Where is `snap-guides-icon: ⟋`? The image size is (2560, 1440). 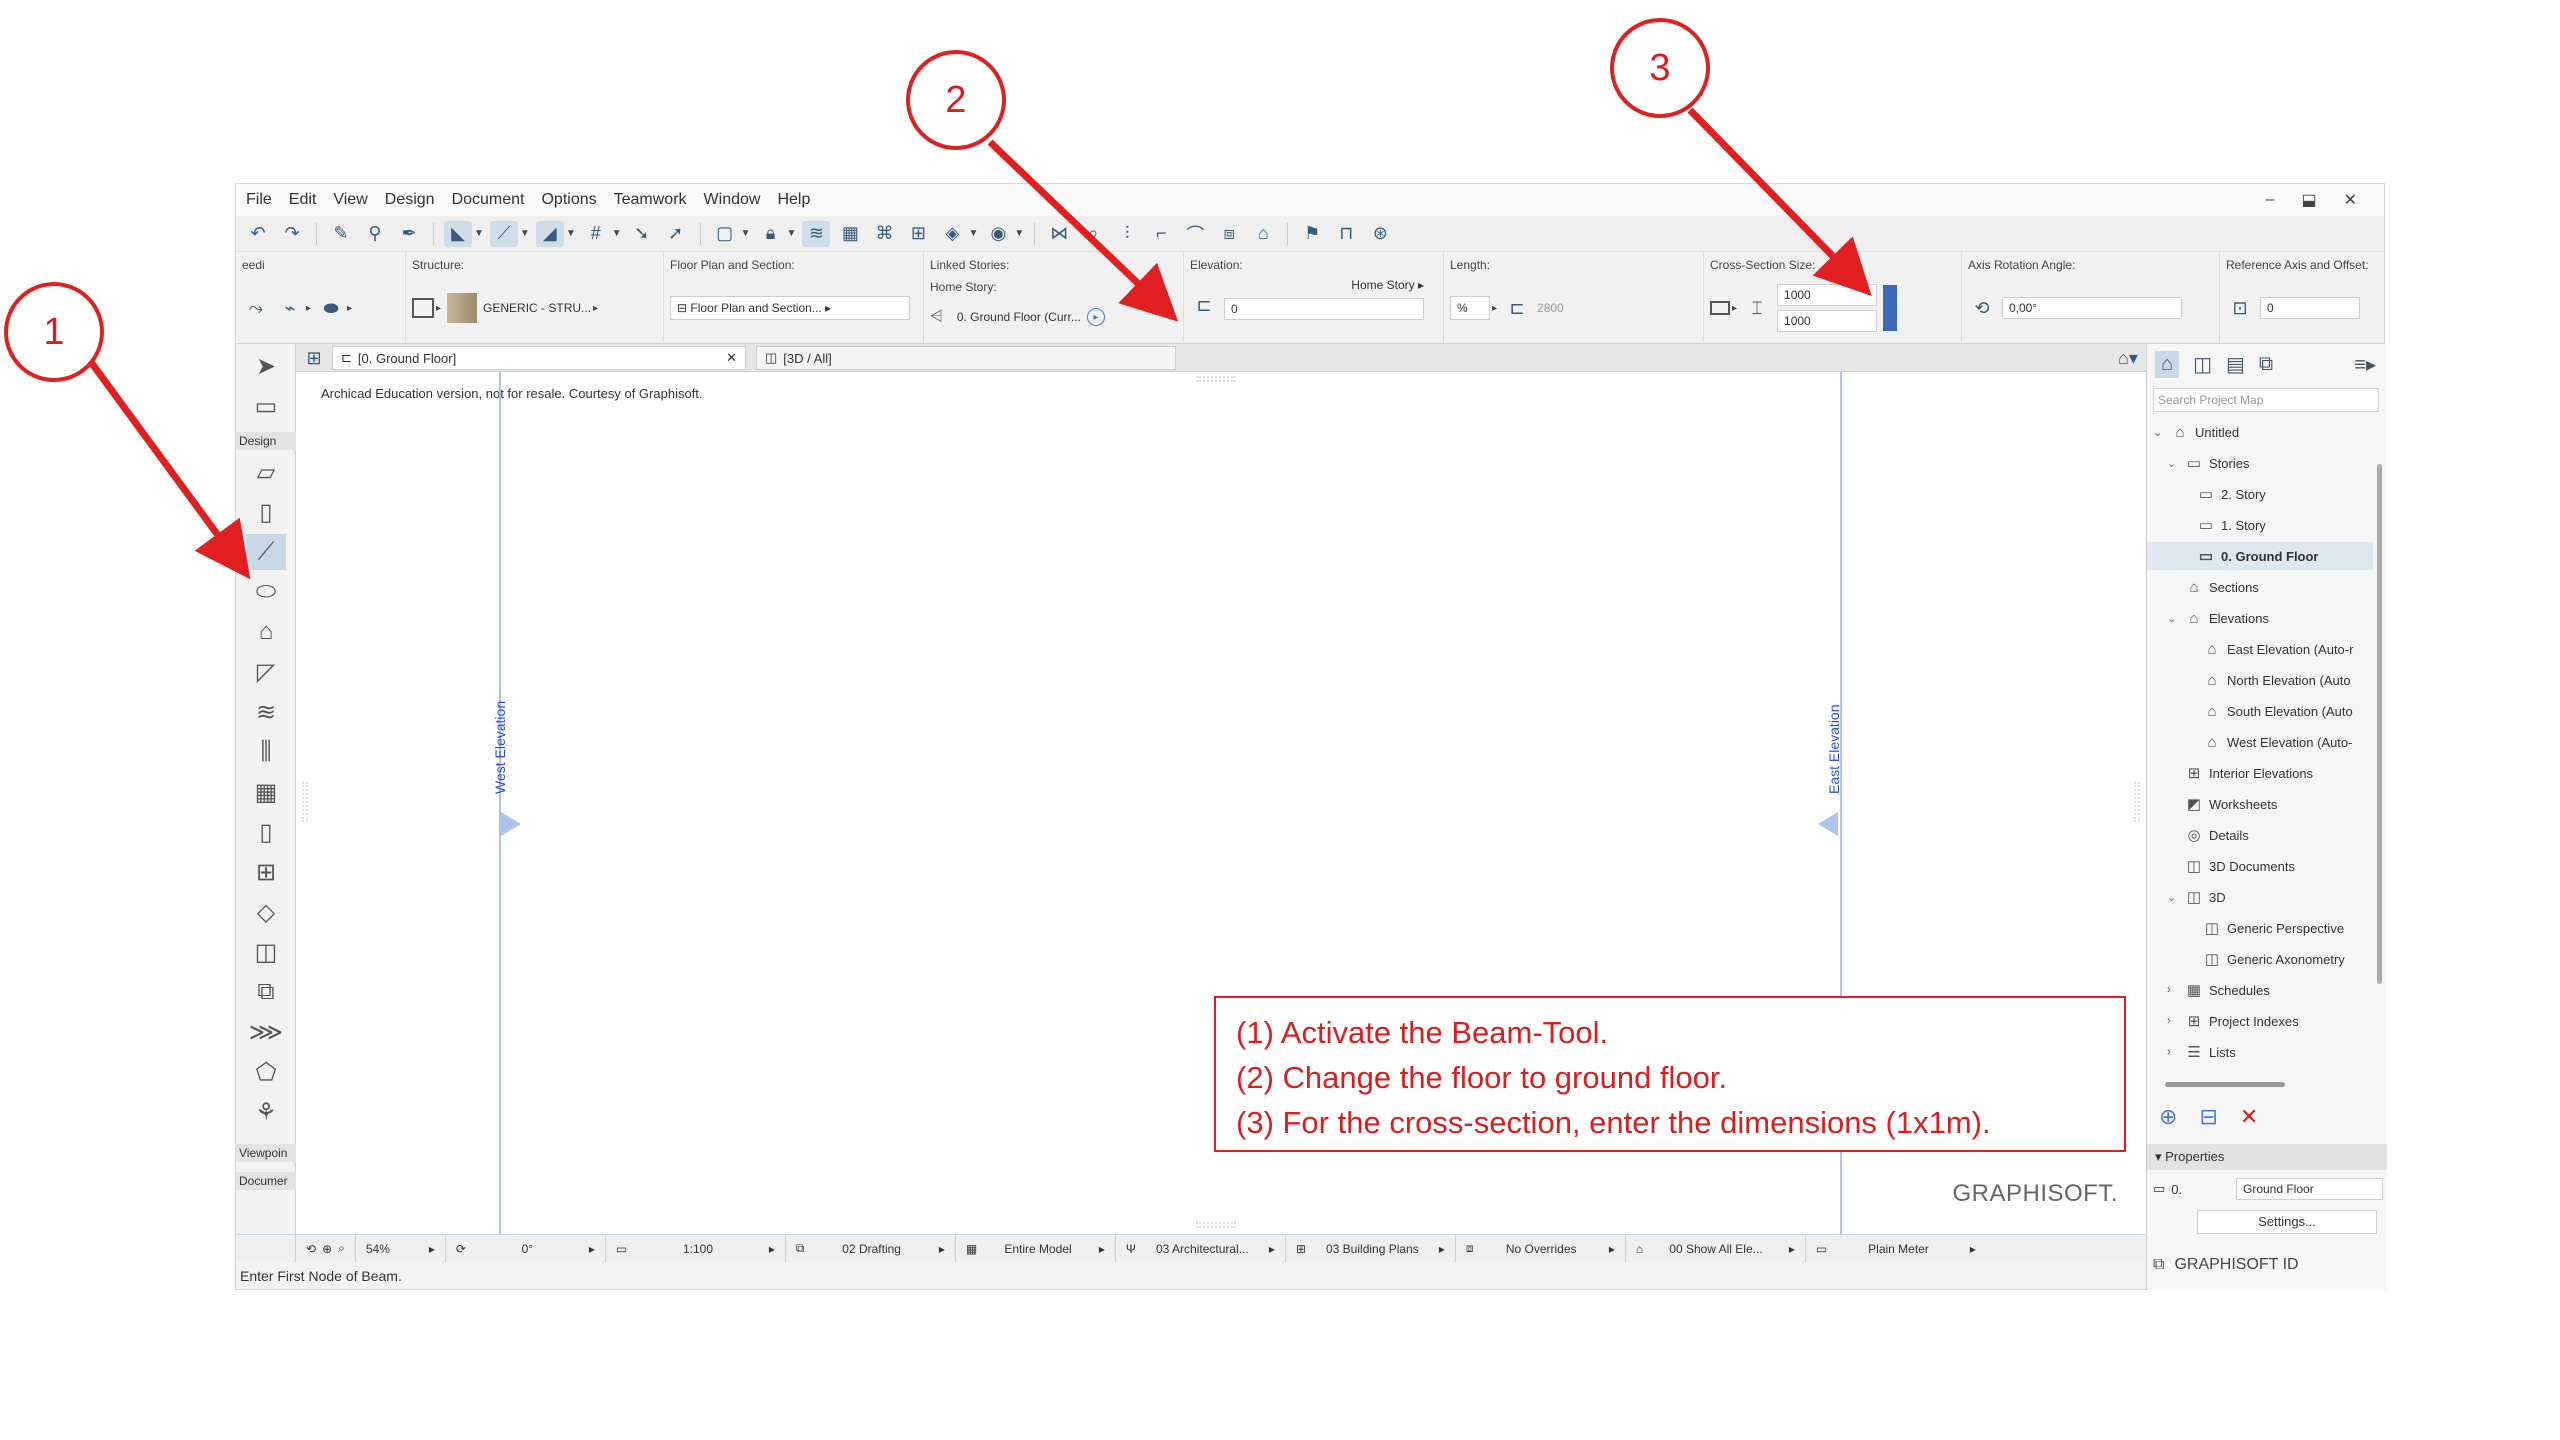
snap-guides-icon: ⟋ is located at coordinates (503, 233).